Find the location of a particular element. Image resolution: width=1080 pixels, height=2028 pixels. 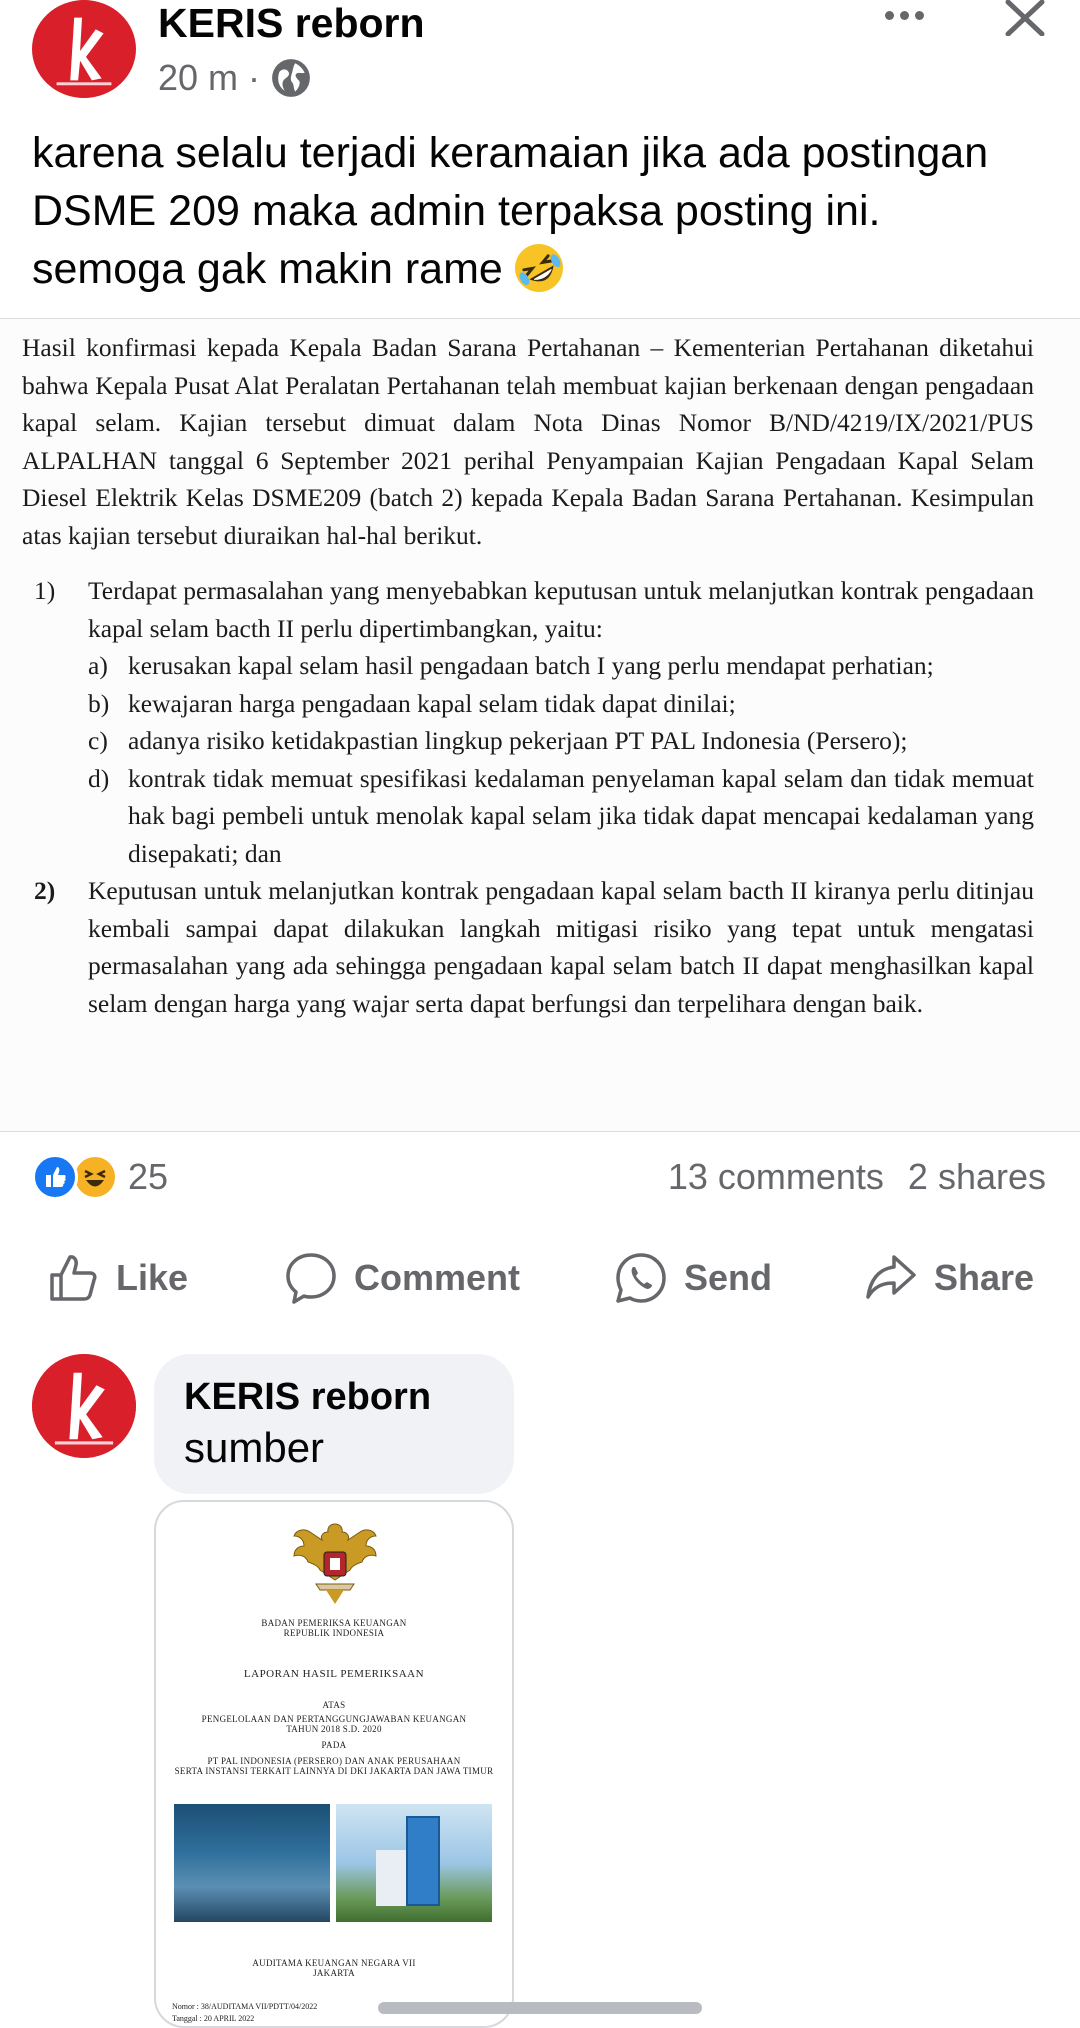

cover-date: Tanggal : 20 APRIL 2022 is located at coordinates (213, 2018).